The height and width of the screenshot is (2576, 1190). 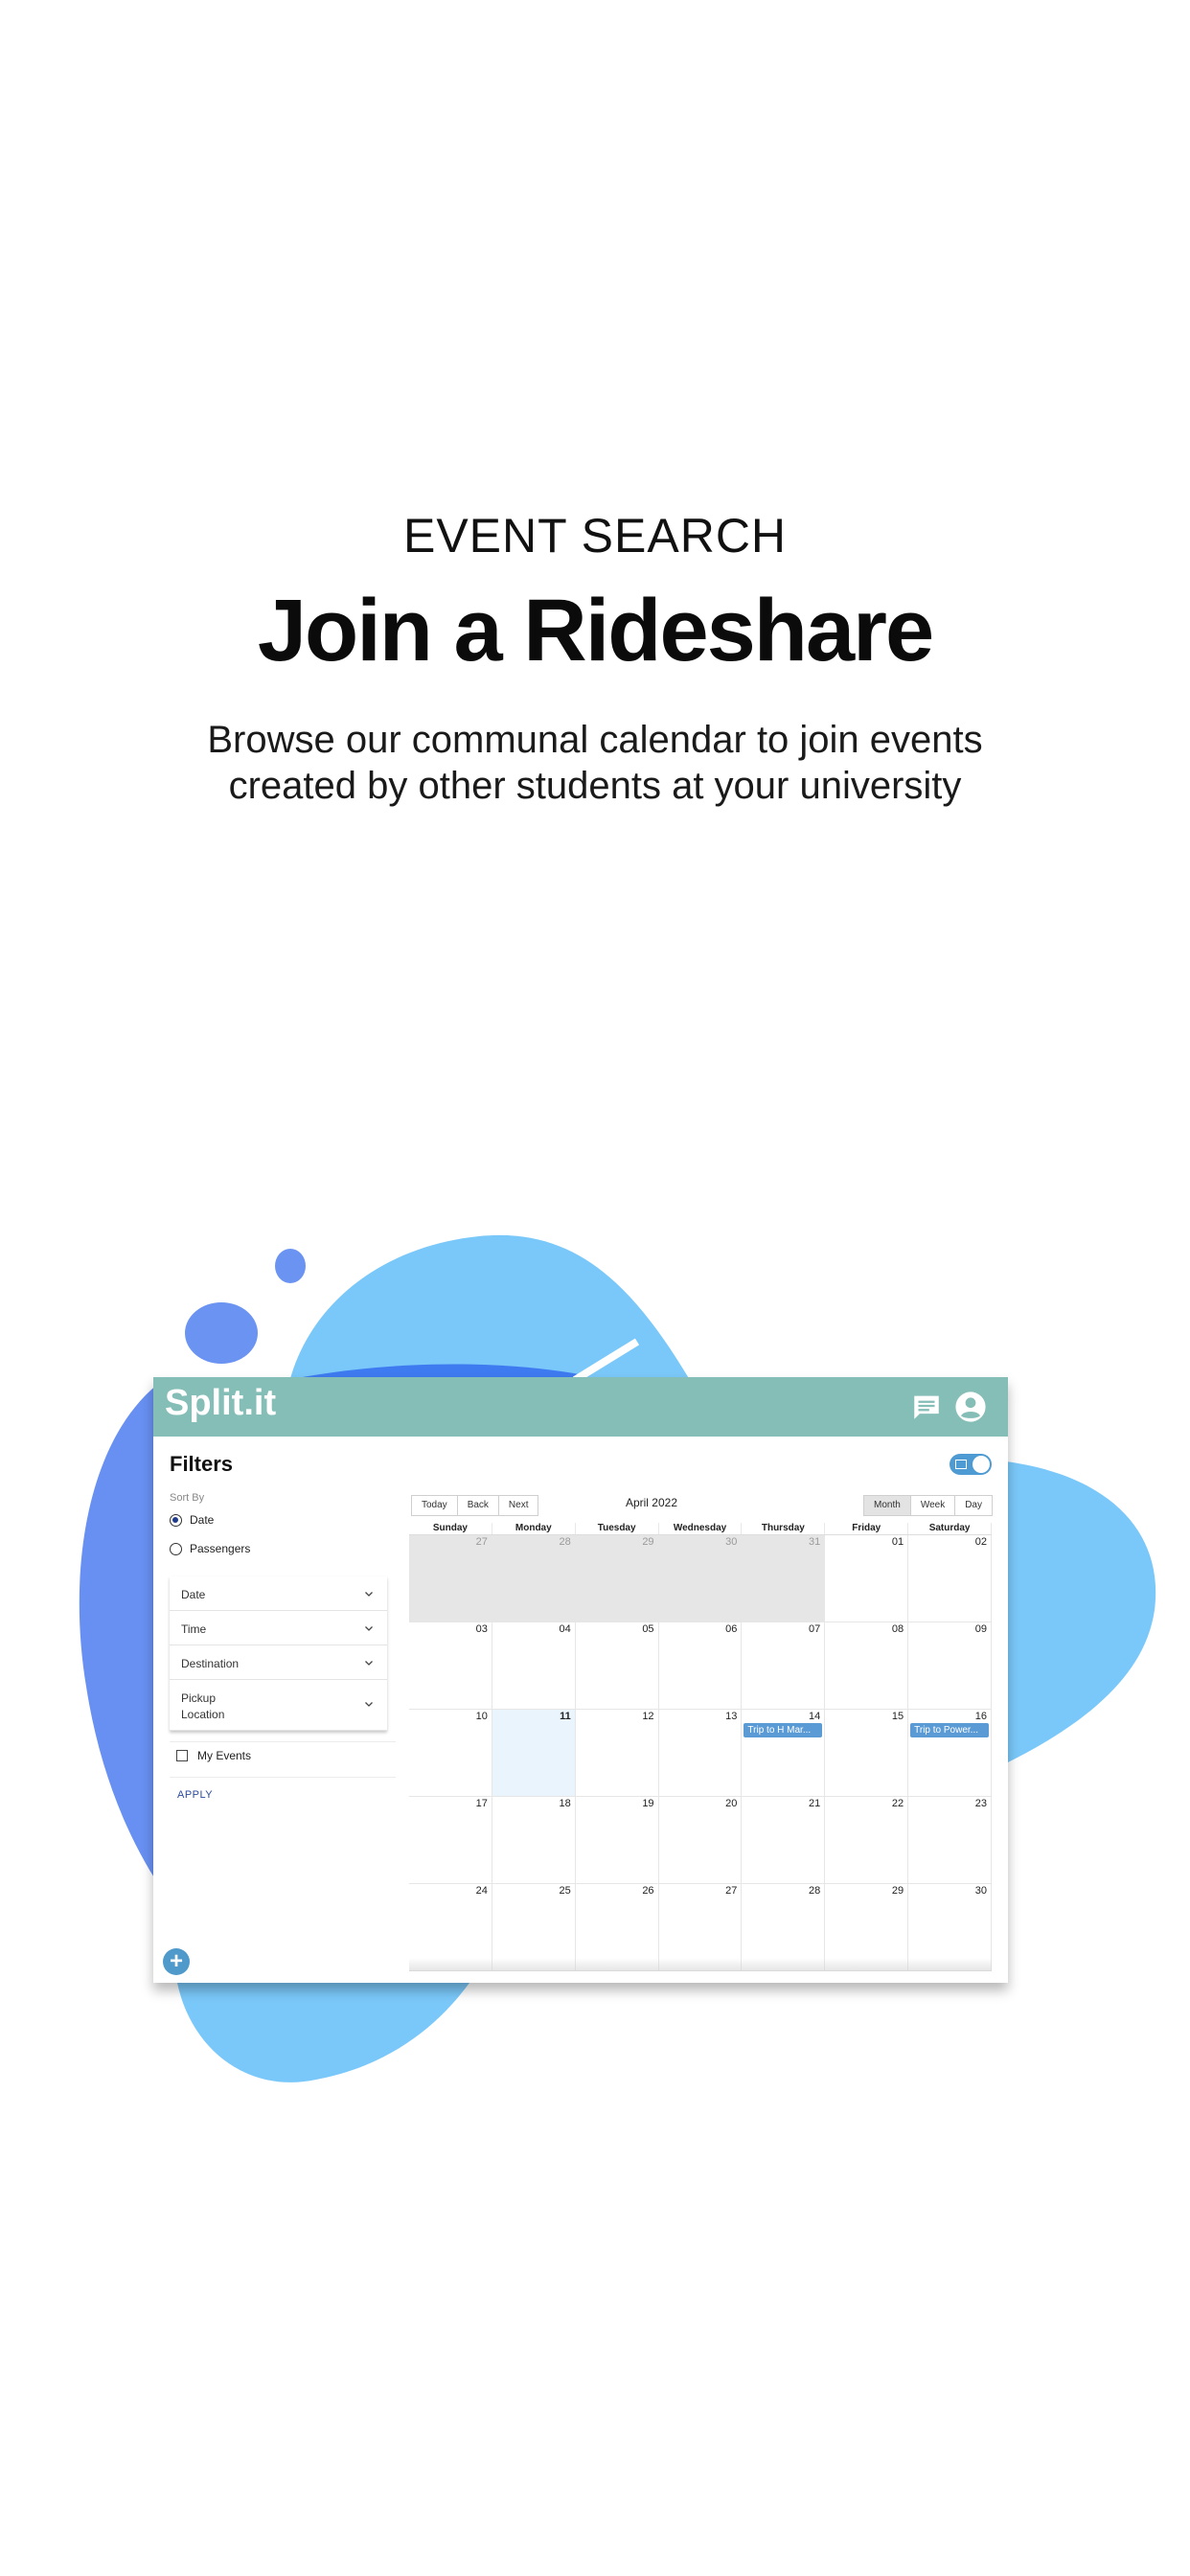 What do you see at coordinates (815, 1803) in the screenshot?
I see `day-number: 21` at bounding box center [815, 1803].